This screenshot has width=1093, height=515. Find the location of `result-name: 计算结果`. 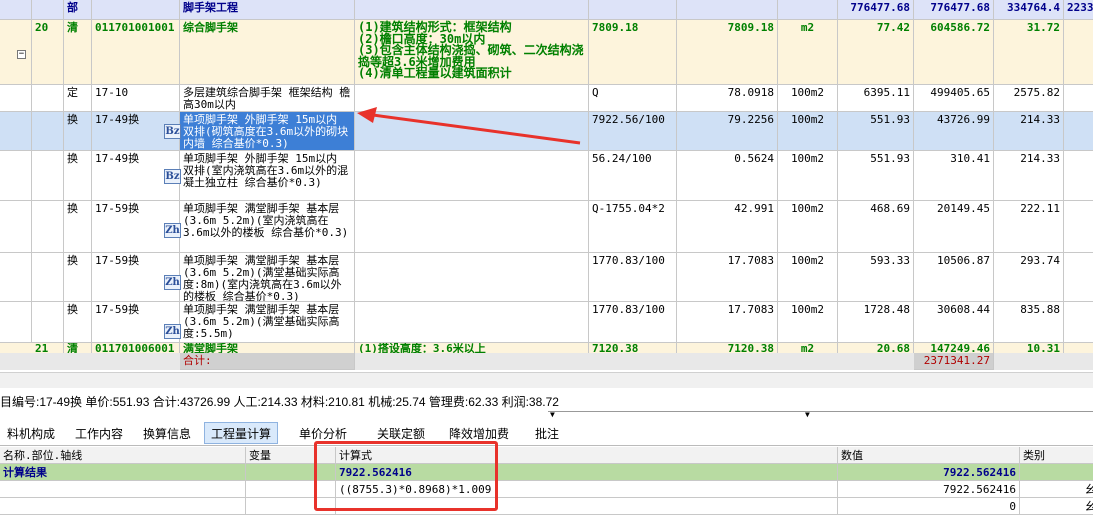

result-name: 计算结果 is located at coordinates (123, 472).